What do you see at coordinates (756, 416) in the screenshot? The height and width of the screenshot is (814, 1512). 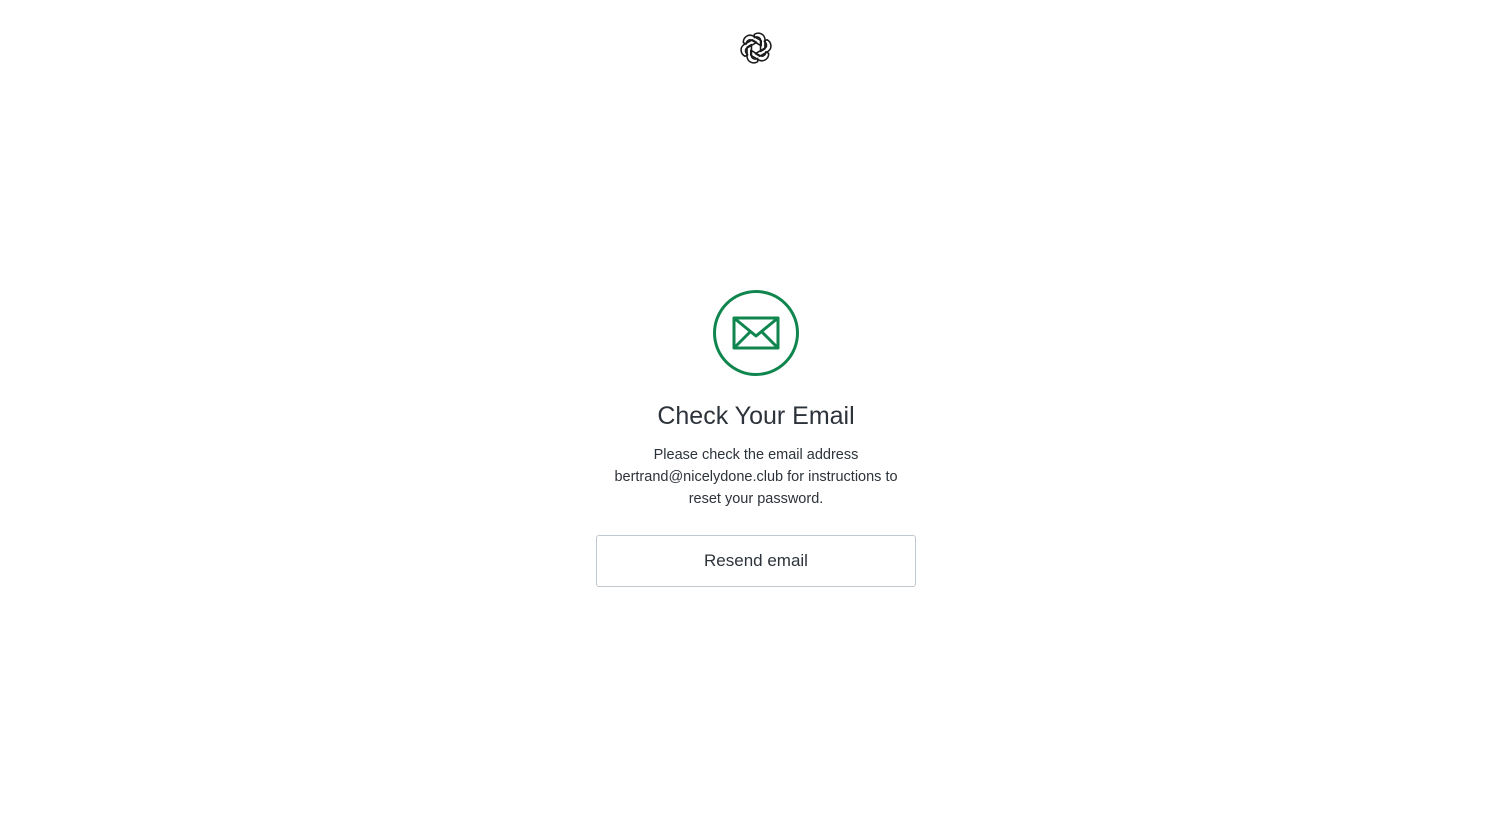 I see `page-title: Check Your Email` at bounding box center [756, 416].